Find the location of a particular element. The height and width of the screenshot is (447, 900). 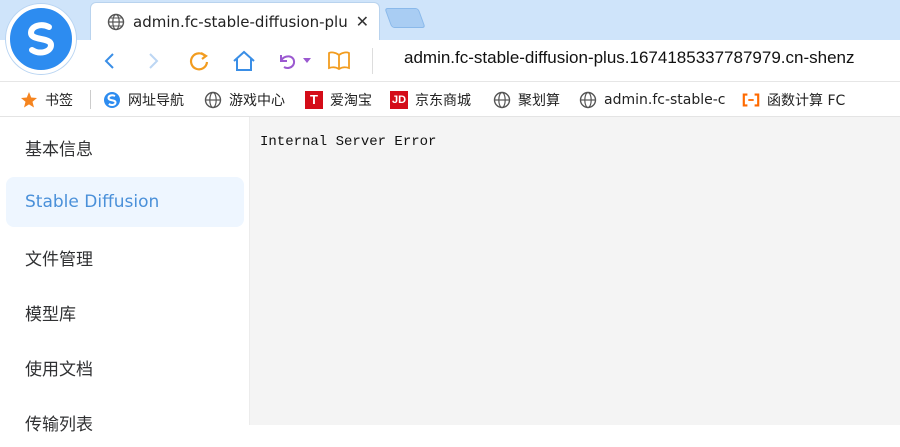

reload-icon is located at coordinates (199, 61).